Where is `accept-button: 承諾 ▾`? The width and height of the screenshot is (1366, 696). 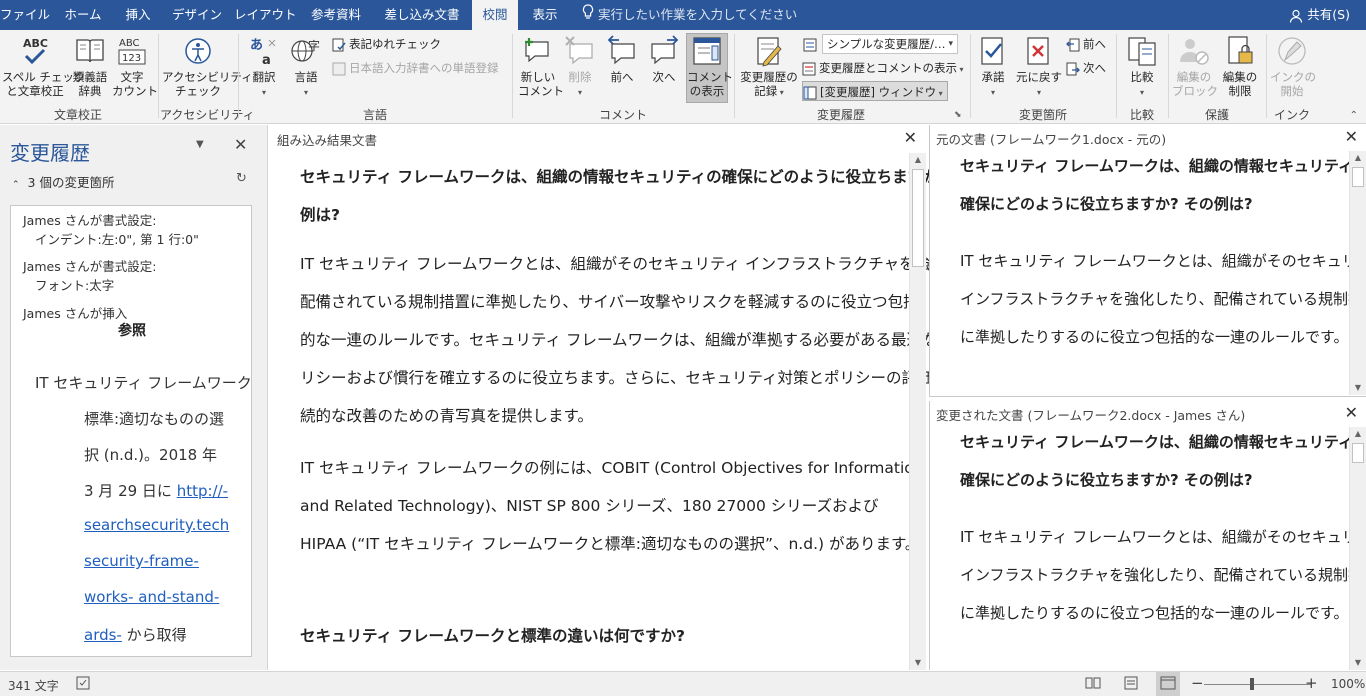
accept-button: 承諾 ▾ is located at coordinates (993, 67).